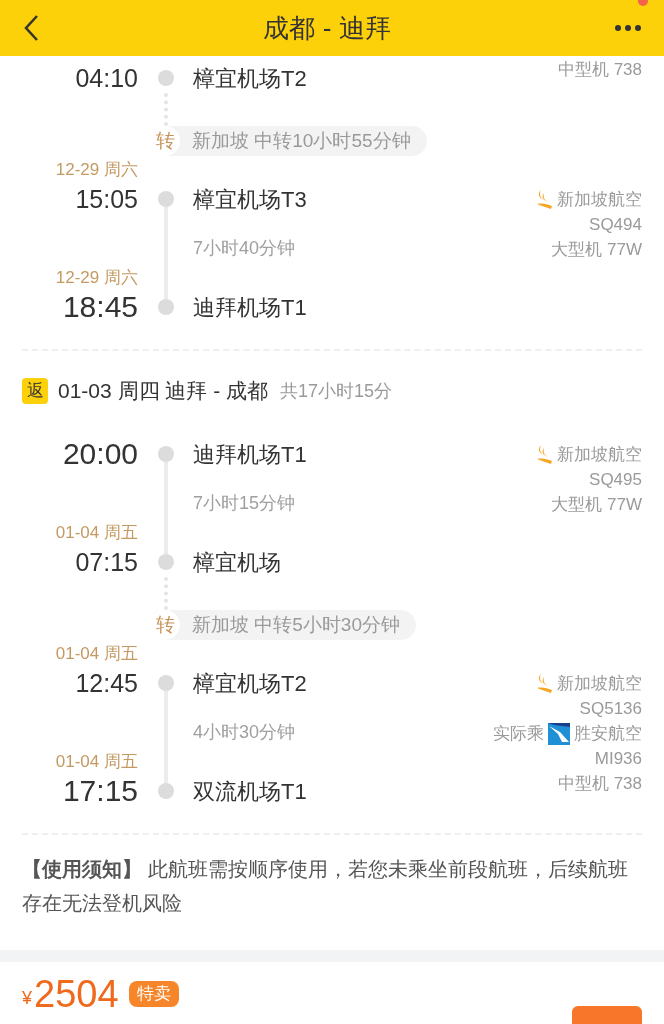  I want to click on duration-text: 7小时15分钟, so click(244, 503).